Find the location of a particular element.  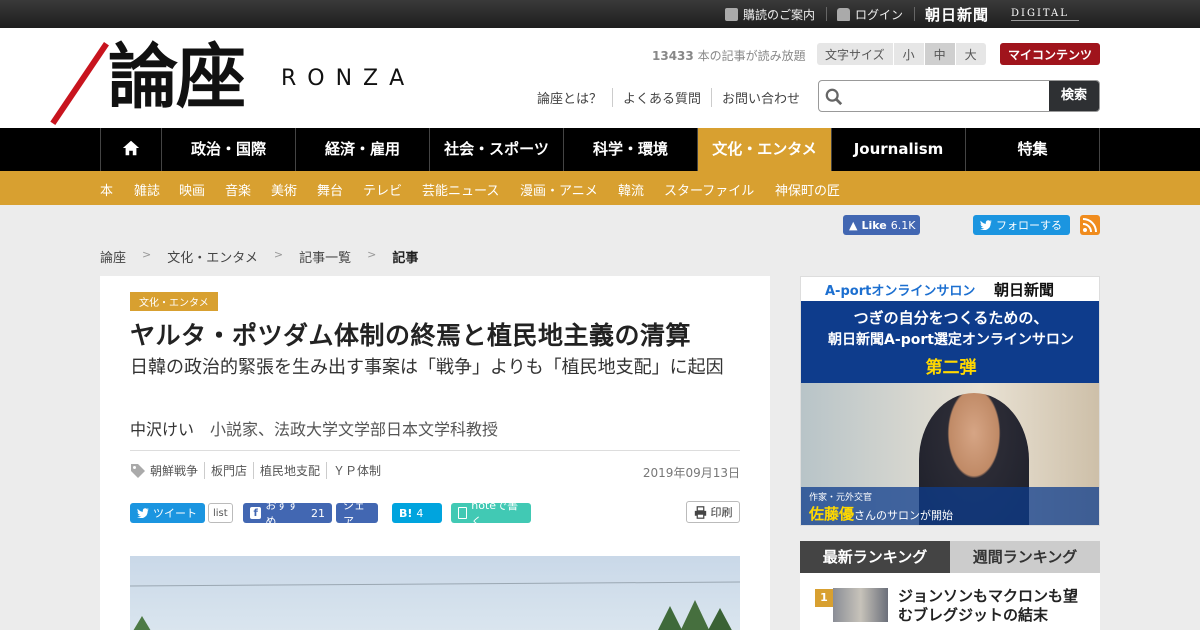

breadcrumb-list: 記事一覧 is located at coordinates (325, 256).